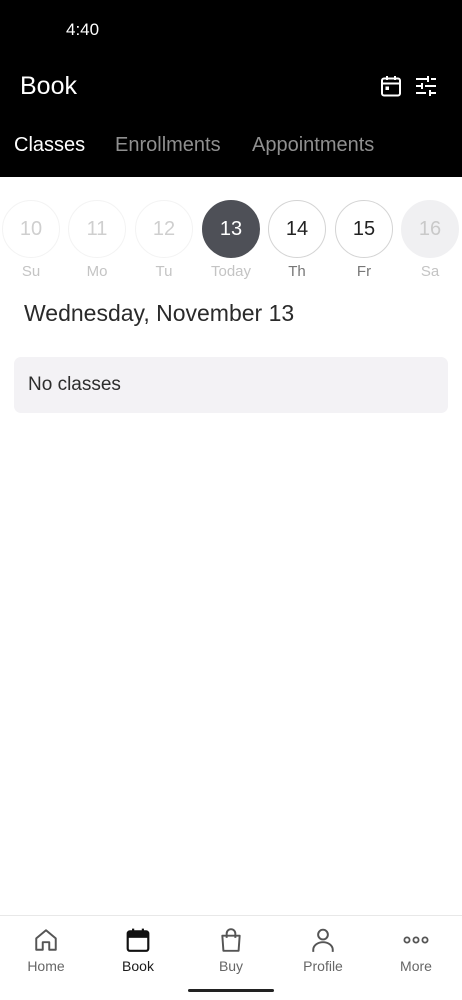 This screenshot has width=462, height=1000. What do you see at coordinates (364, 229) in the screenshot?
I see `day-number: 15` at bounding box center [364, 229].